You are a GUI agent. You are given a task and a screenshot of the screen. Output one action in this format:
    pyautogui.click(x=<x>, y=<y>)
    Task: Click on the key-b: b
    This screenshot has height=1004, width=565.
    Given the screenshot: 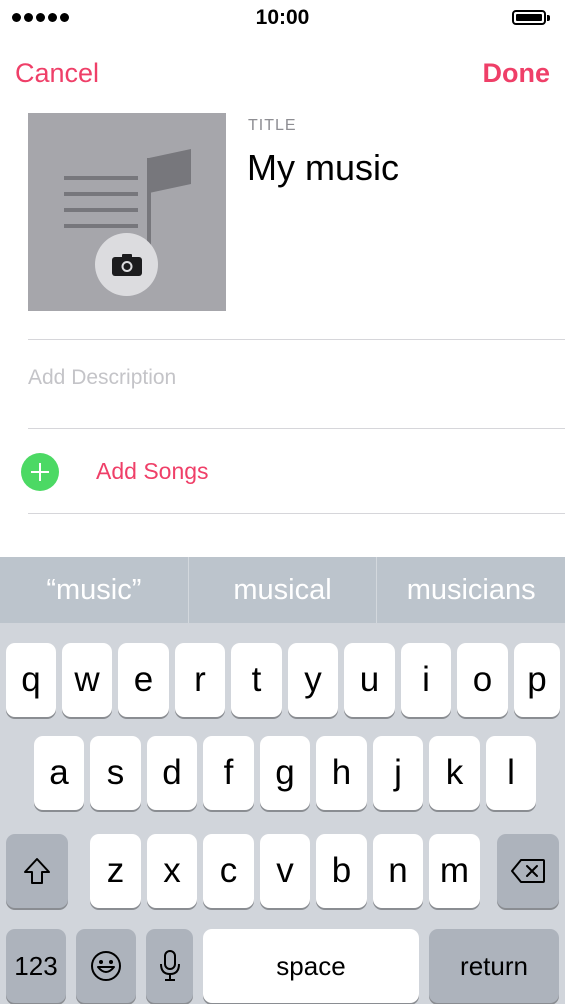 What is the action you would take?
    pyautogui.click(x=341, y=871)
    